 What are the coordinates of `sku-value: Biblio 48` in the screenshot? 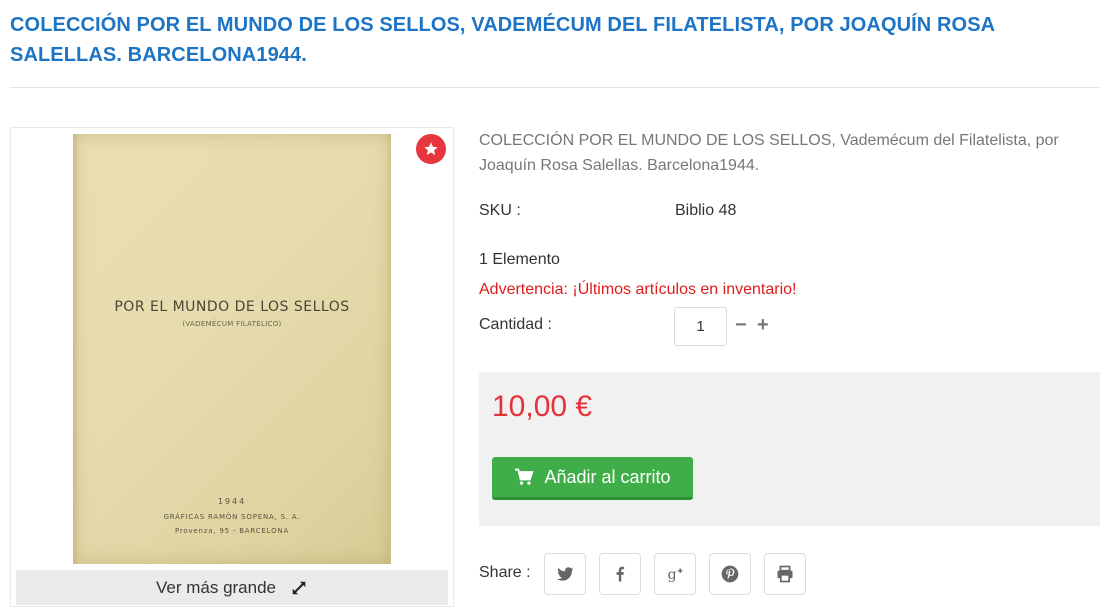 It's located at (706, 210).